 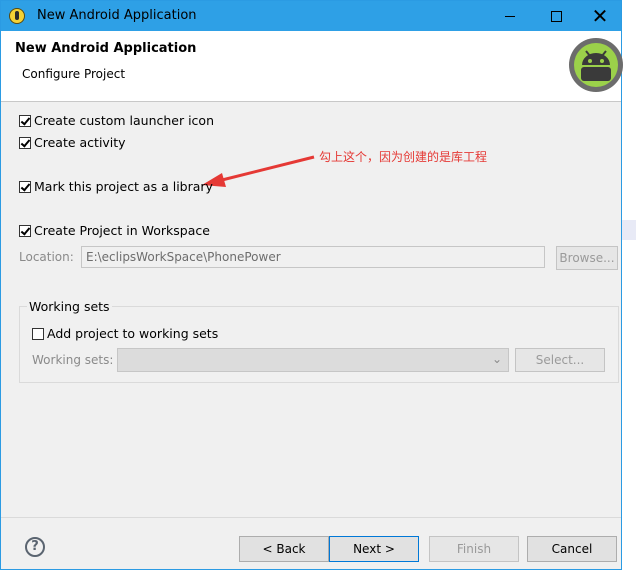 I want to click on help-icon: ?, so click(x=35, y=547).